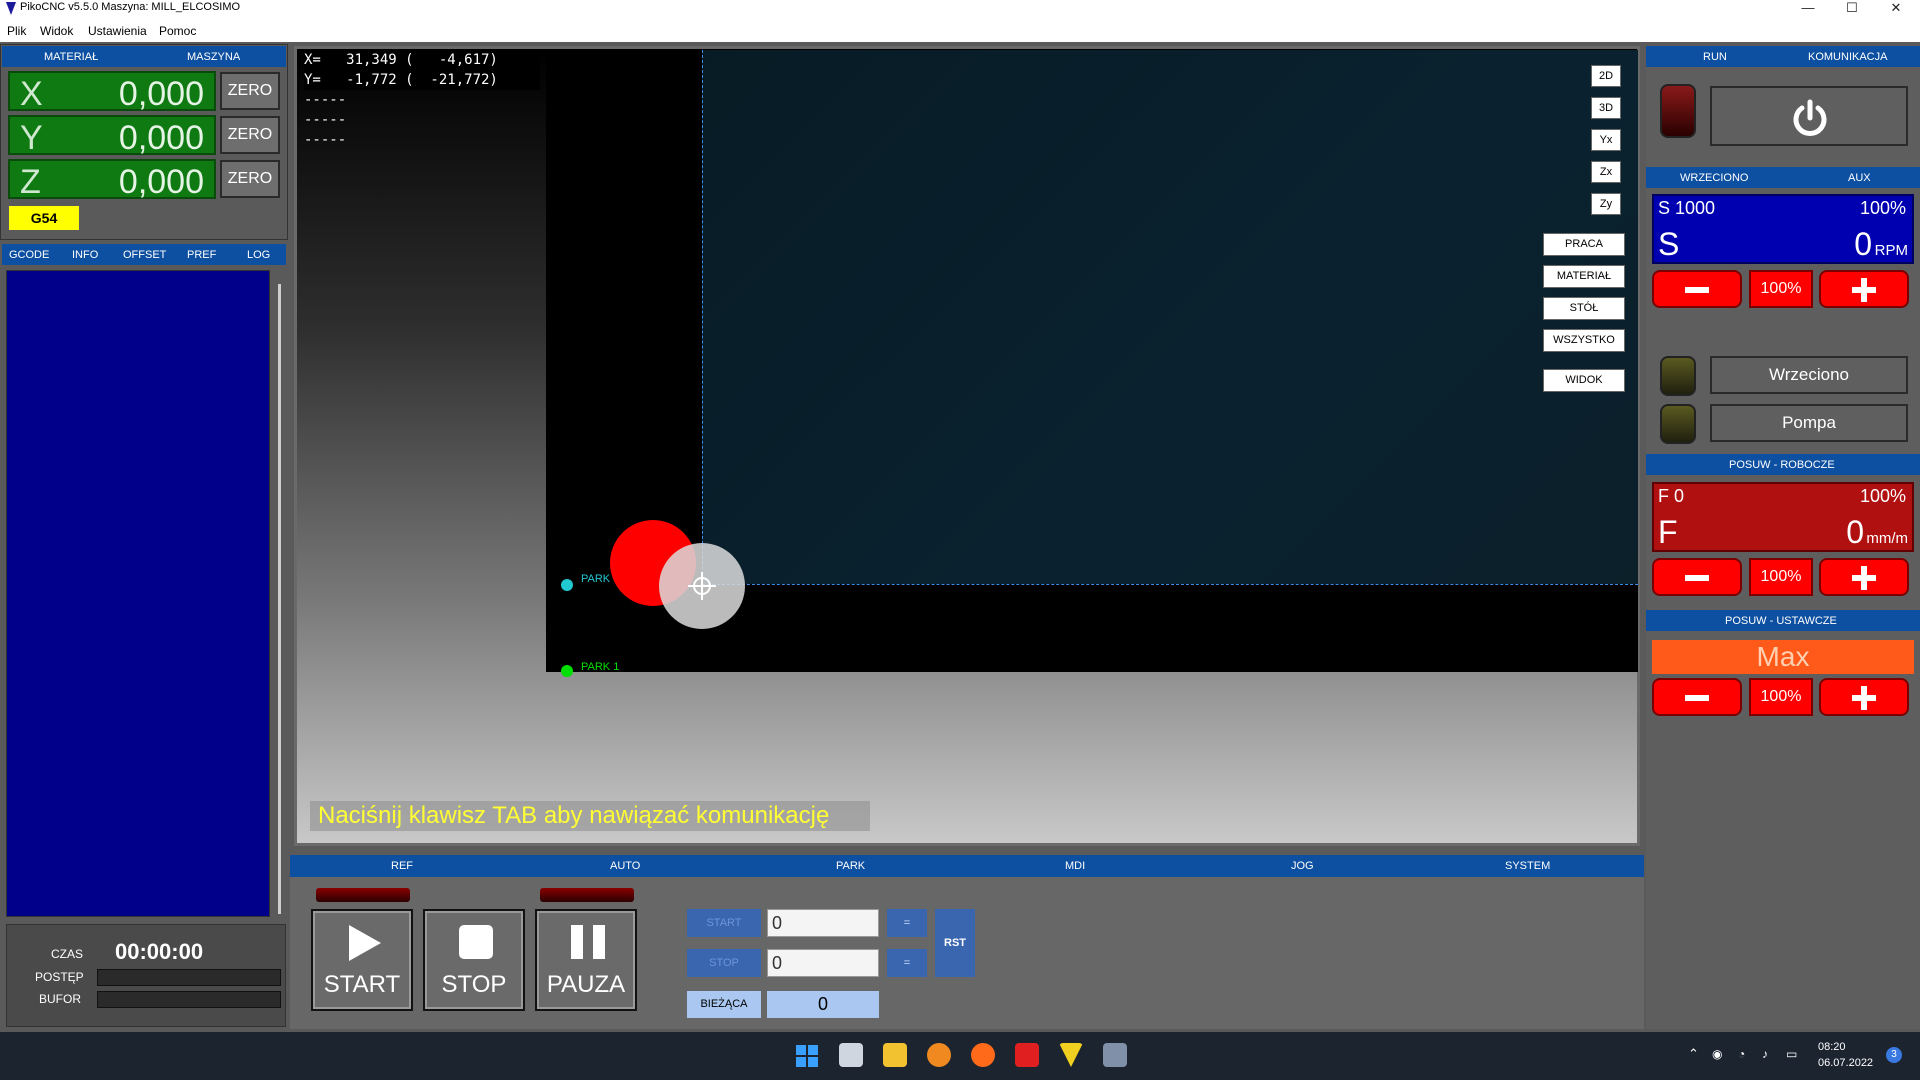  I want to click on fit-table-button: STÓŁ, so click(1584, 308).